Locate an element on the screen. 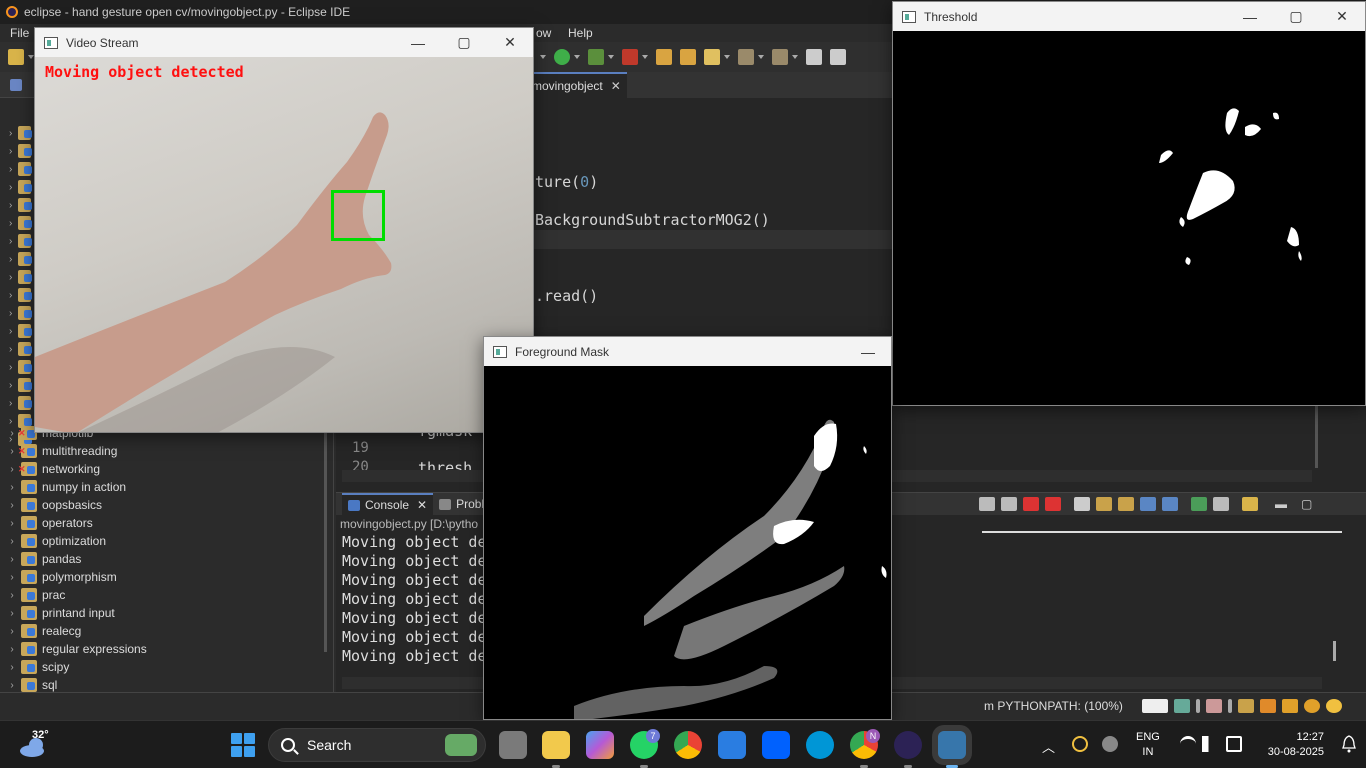 Image resolution: width=1366 pixels, height=768 pixels. project-tree-item: › prac is located at coordinates (160, 595).